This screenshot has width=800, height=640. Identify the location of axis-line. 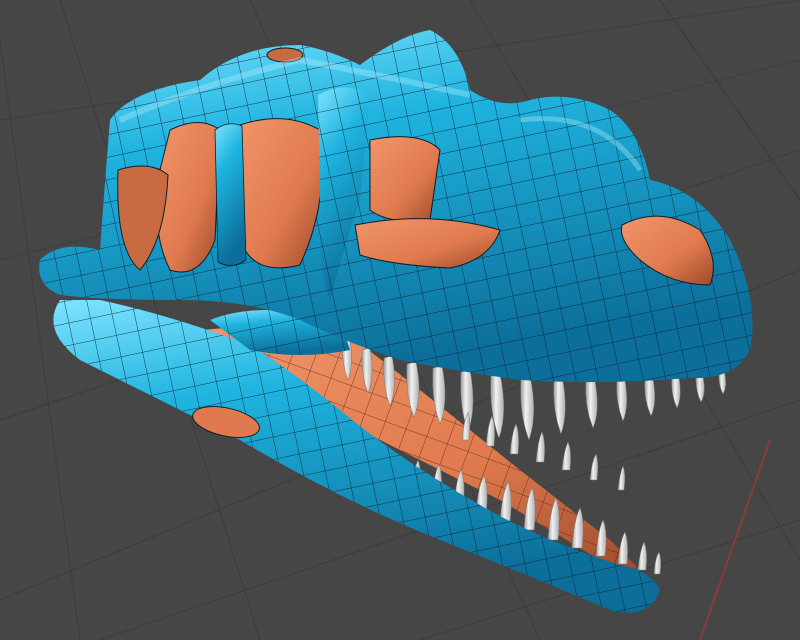
(735, 539).